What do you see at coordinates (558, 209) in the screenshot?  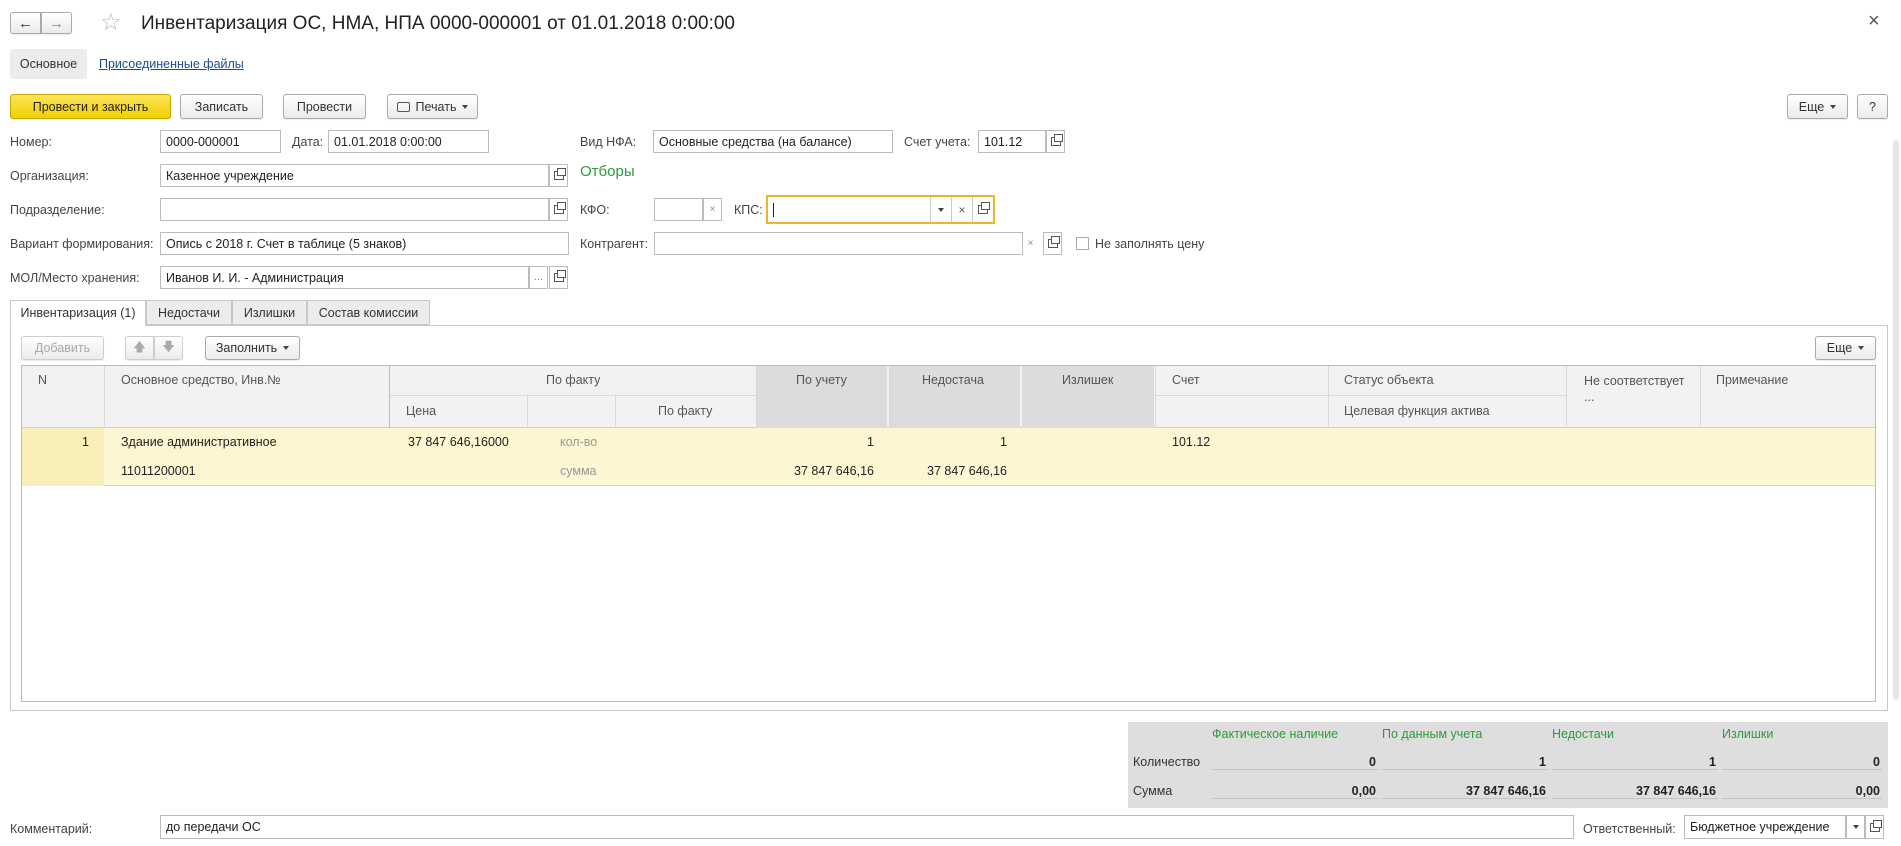 I see `dept-open-button` at bounding box center [558, 209].